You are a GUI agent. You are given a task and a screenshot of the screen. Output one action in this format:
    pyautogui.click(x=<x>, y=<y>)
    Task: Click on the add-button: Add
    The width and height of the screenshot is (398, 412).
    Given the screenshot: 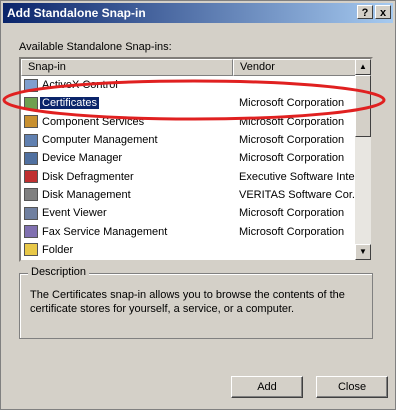 What is the action you would take?
    pyautogui.click(x=267, y=387)
    